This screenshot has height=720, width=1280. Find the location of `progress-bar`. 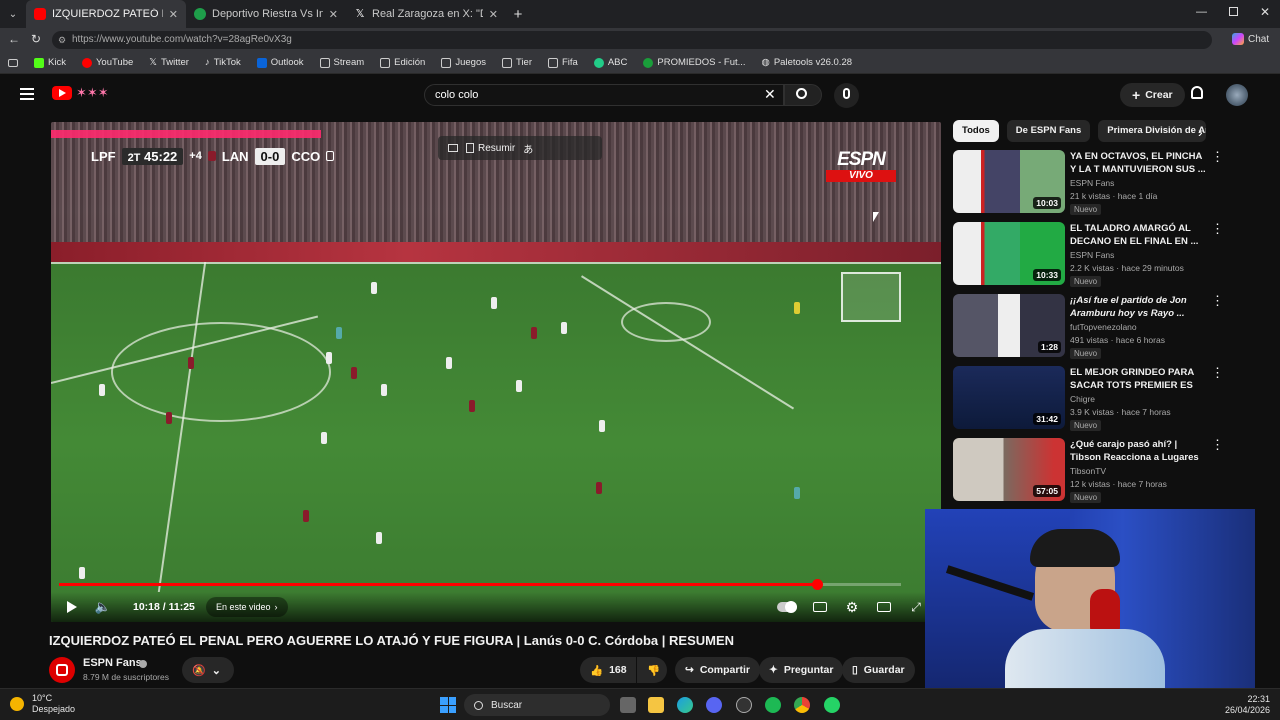

progress-bar is located at coordinates (480, 584).